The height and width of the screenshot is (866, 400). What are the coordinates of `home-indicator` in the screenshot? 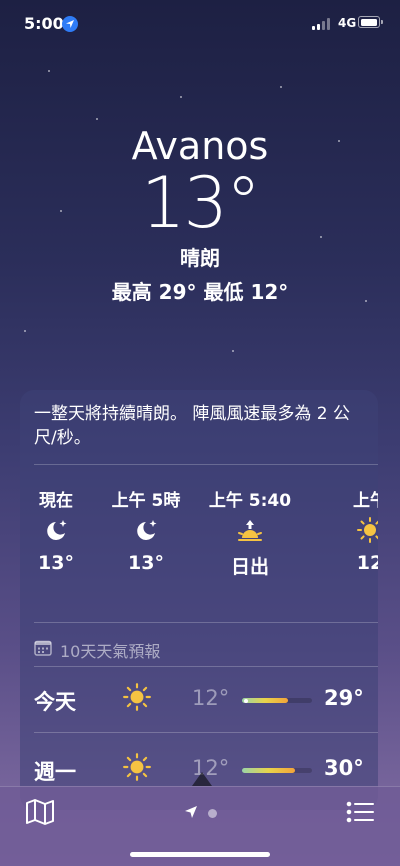 It's located at (200, 854).